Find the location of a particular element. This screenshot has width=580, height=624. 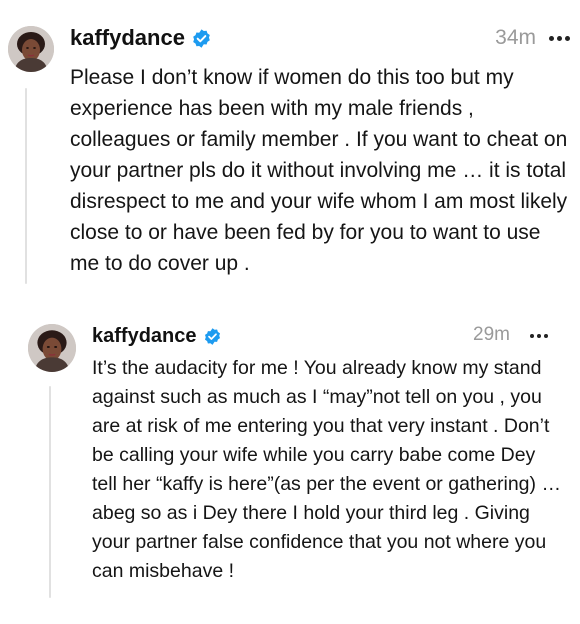

timestamp: 29m is located at coordinates (491, 334).